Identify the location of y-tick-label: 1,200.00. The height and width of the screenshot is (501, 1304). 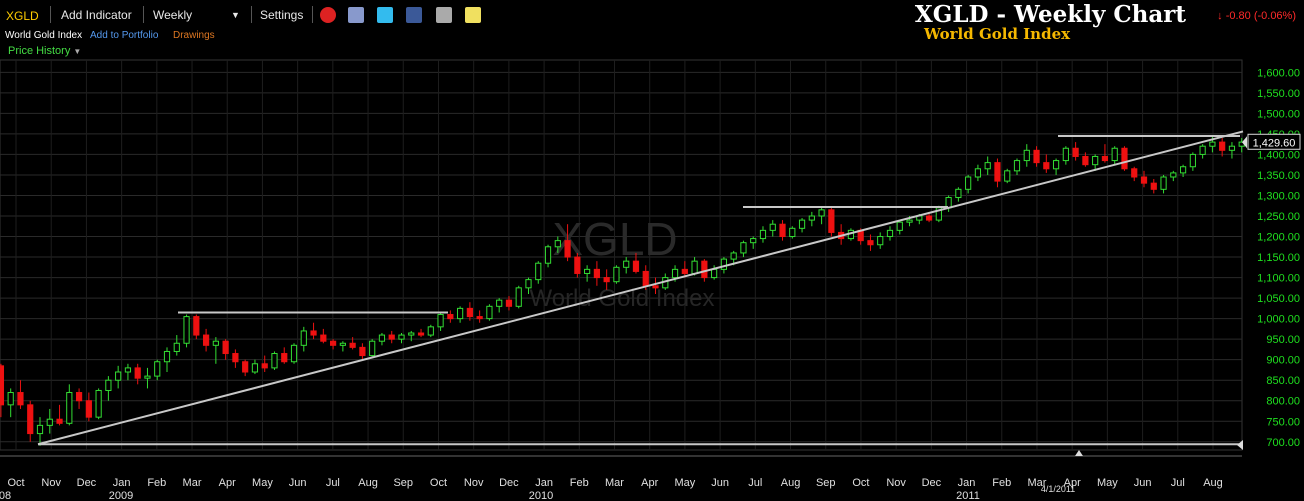
(1278, 238).